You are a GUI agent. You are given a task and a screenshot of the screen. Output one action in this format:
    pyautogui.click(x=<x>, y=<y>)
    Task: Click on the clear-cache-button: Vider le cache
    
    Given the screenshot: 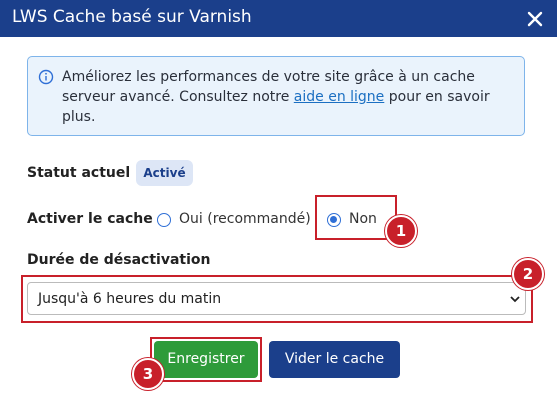 What is the action you would take?
    pyautogui.click(x=334, y=359)
    